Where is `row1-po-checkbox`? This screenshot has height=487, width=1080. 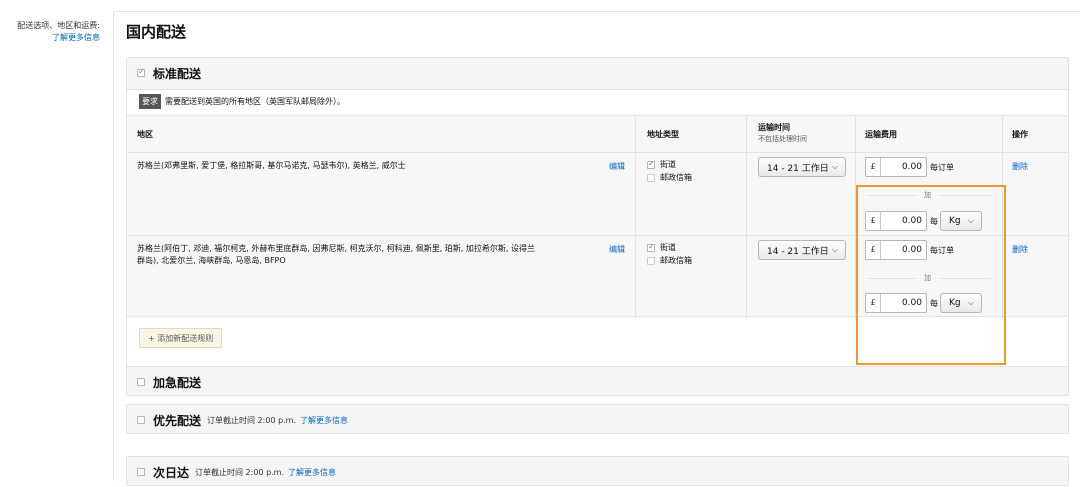
row1-po-checkbox is located at coordinates (651, 177).